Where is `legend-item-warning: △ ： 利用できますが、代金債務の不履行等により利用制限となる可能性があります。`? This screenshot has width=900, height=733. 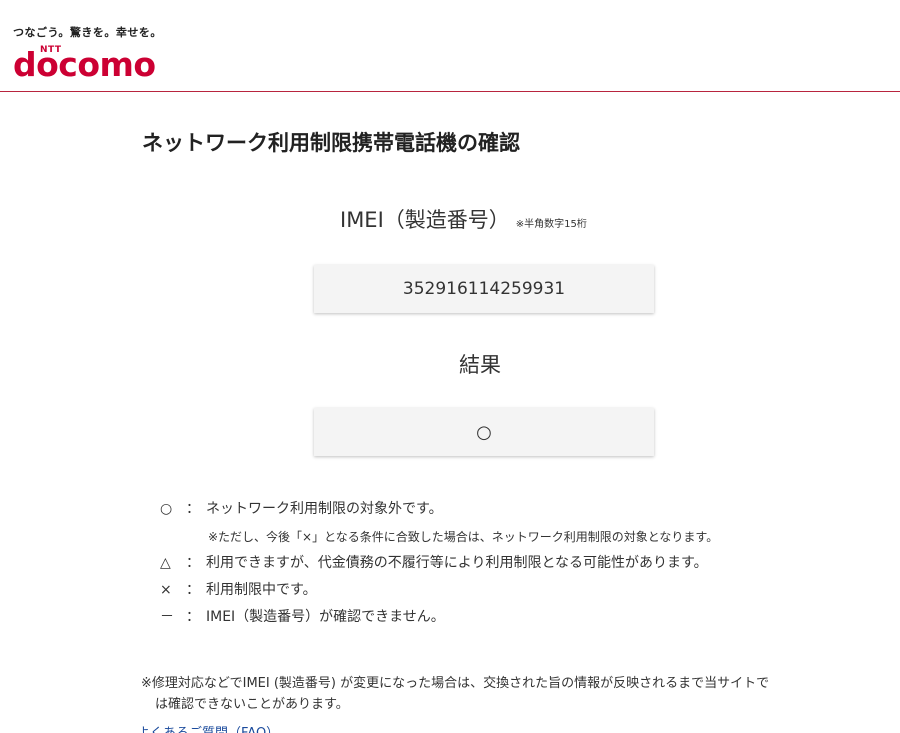 legend-item-warning: △ ： 利用できますが、代金債務の不履行等により利用制限となる可能性があります。 is located at coordinates (434, 562).